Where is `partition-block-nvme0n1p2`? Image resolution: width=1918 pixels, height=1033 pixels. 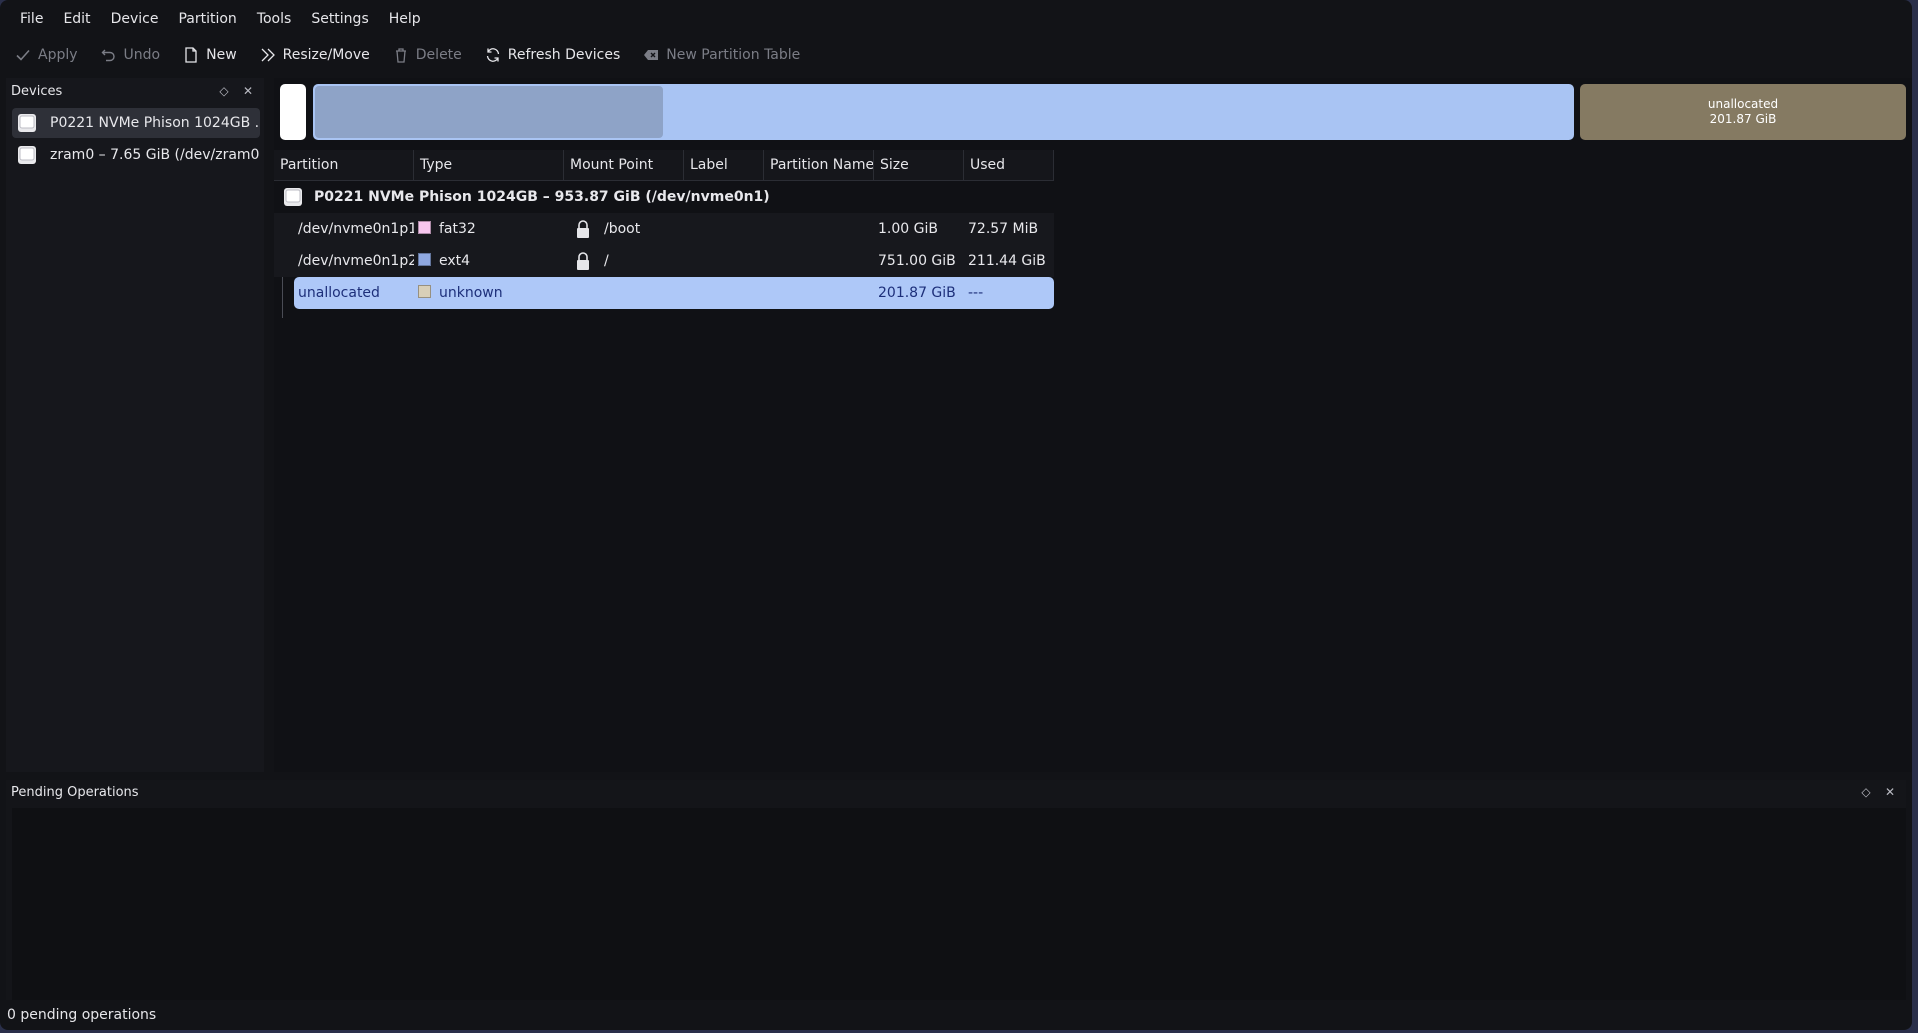
partition-block-nvme0n1p2 is located at coordinates (943, 112).